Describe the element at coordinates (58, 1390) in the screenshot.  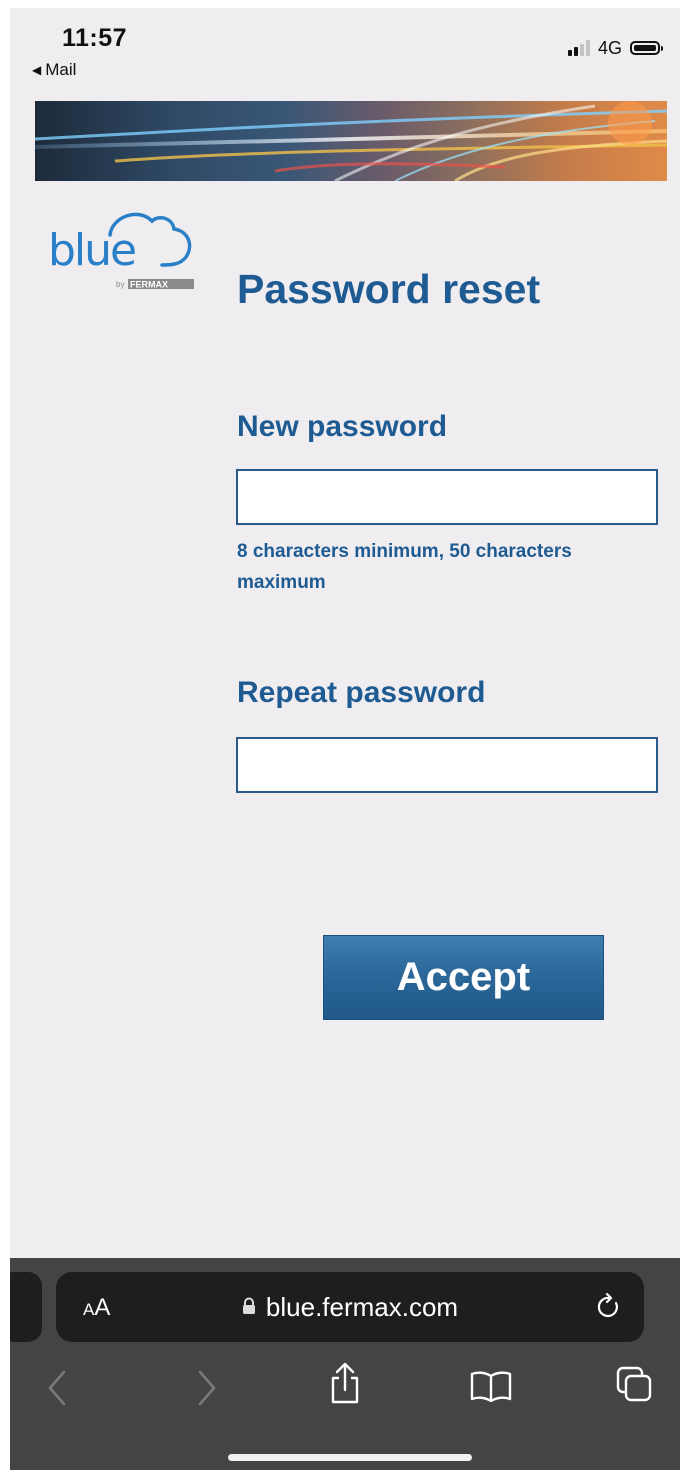
I see `back-icon` at that location.